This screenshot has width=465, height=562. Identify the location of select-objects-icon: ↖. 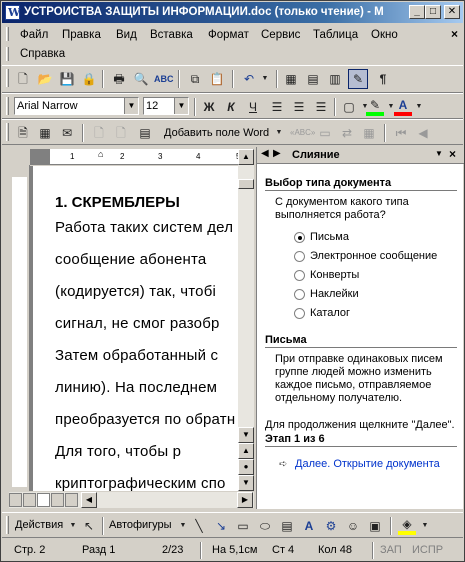
(89, 526).